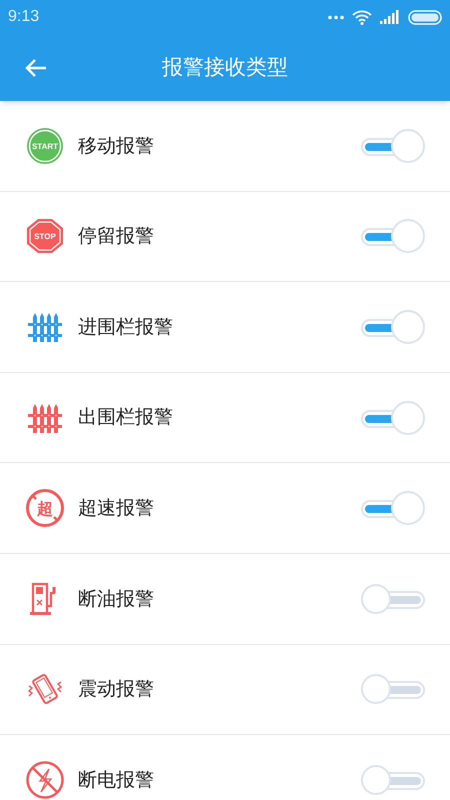 Image resolution: width=450 pixels, height=800 pixels. What do you see at coordinates (116, 599) in the screenshot?
I see `alarm-label: 断油报警` at bounding box center [116, 599].